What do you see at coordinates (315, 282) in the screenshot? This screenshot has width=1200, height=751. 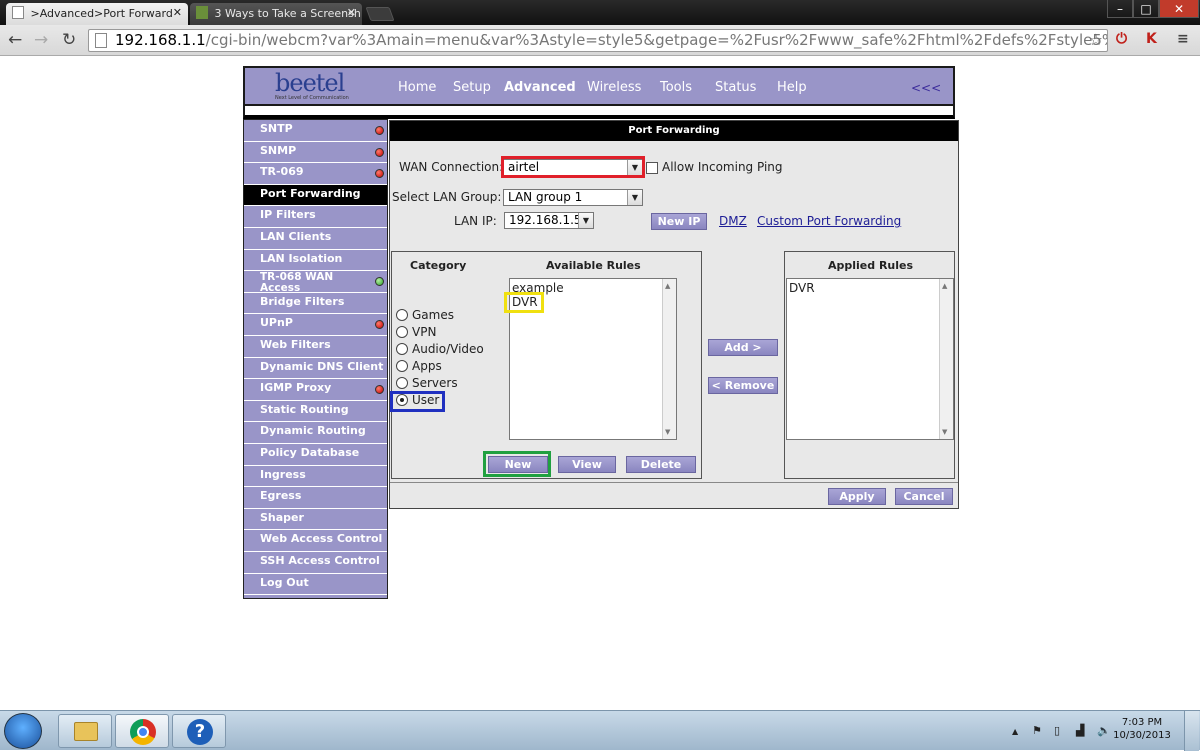 I see `sidebar-item-tr-068-wan-access: TR-068 WAN Access` at bounding box center [315, 282].